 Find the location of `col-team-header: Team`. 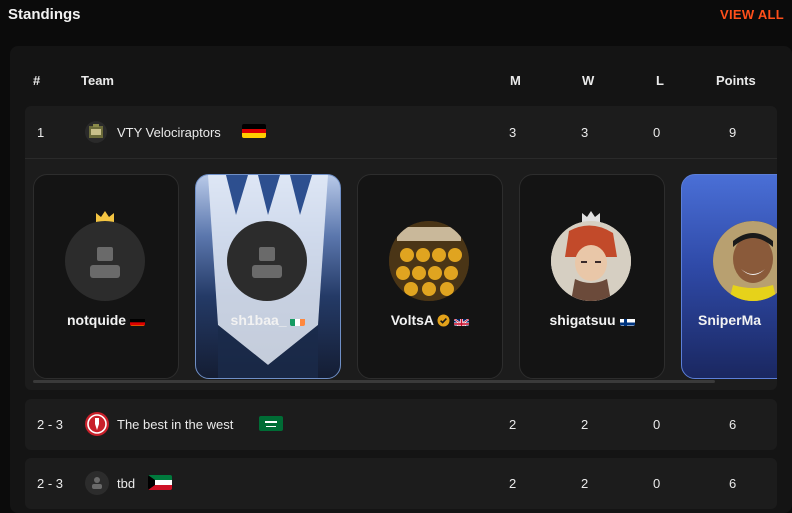

col-team-header: Team is located at coordinates (97, 80).